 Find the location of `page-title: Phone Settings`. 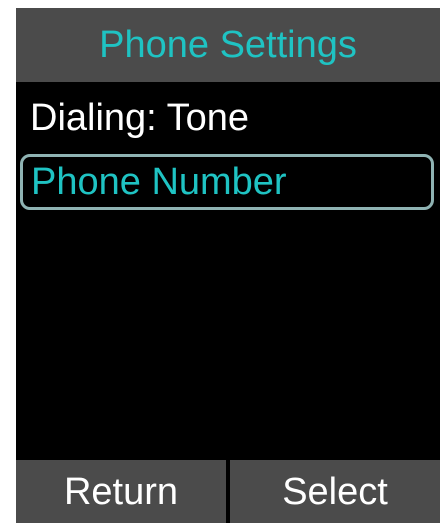

page-title: Phone Settings is located at coordinates (228, 45).